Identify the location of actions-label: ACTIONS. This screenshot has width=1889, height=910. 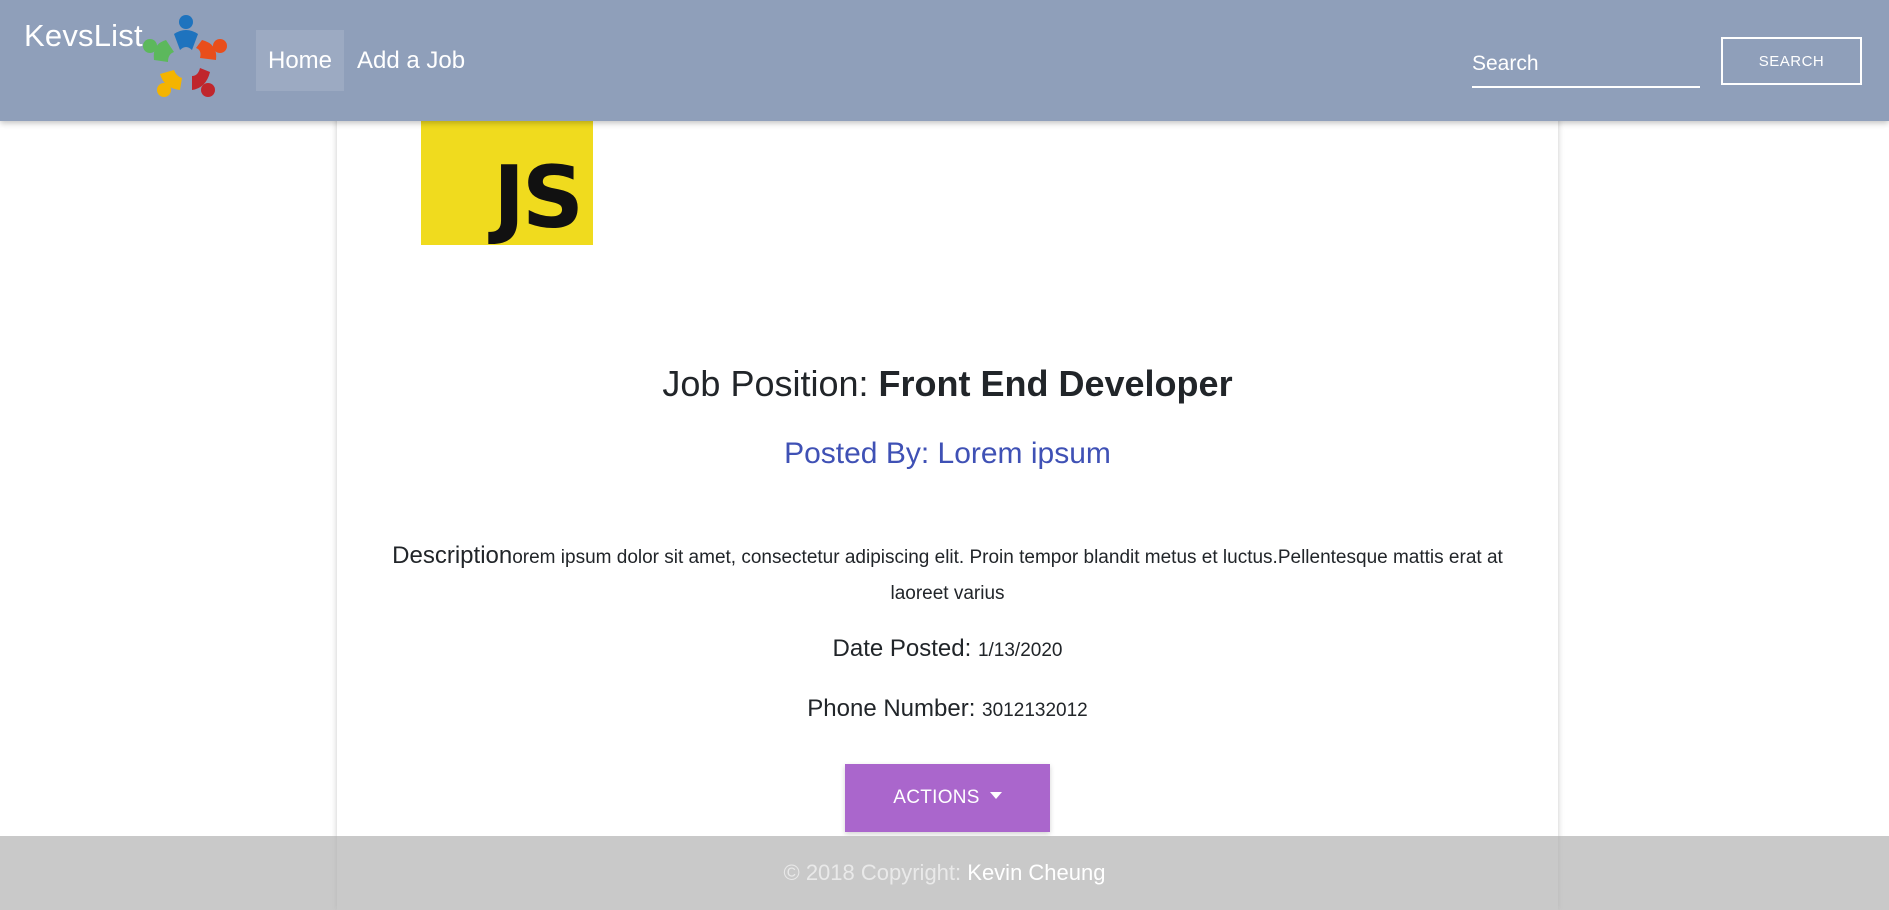
(936, 797).